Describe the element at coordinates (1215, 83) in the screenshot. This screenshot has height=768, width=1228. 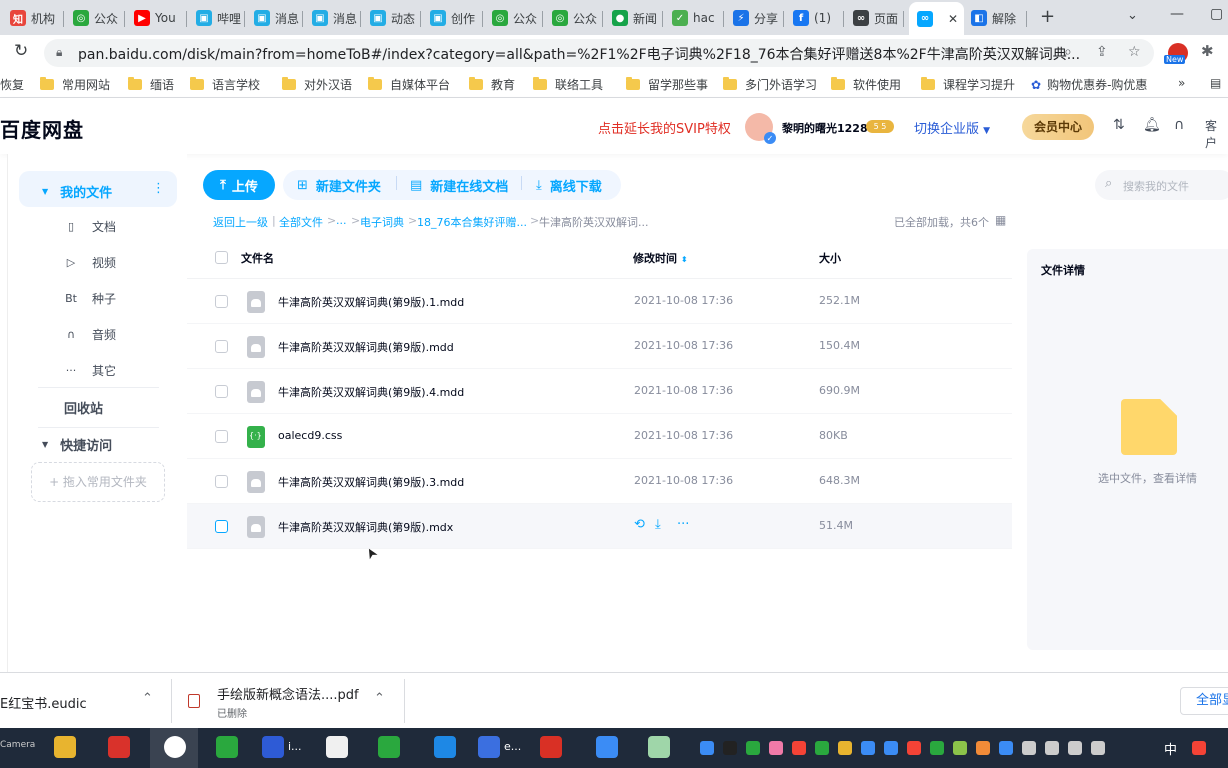
I see `reading-list-icon: ▤` at that location.